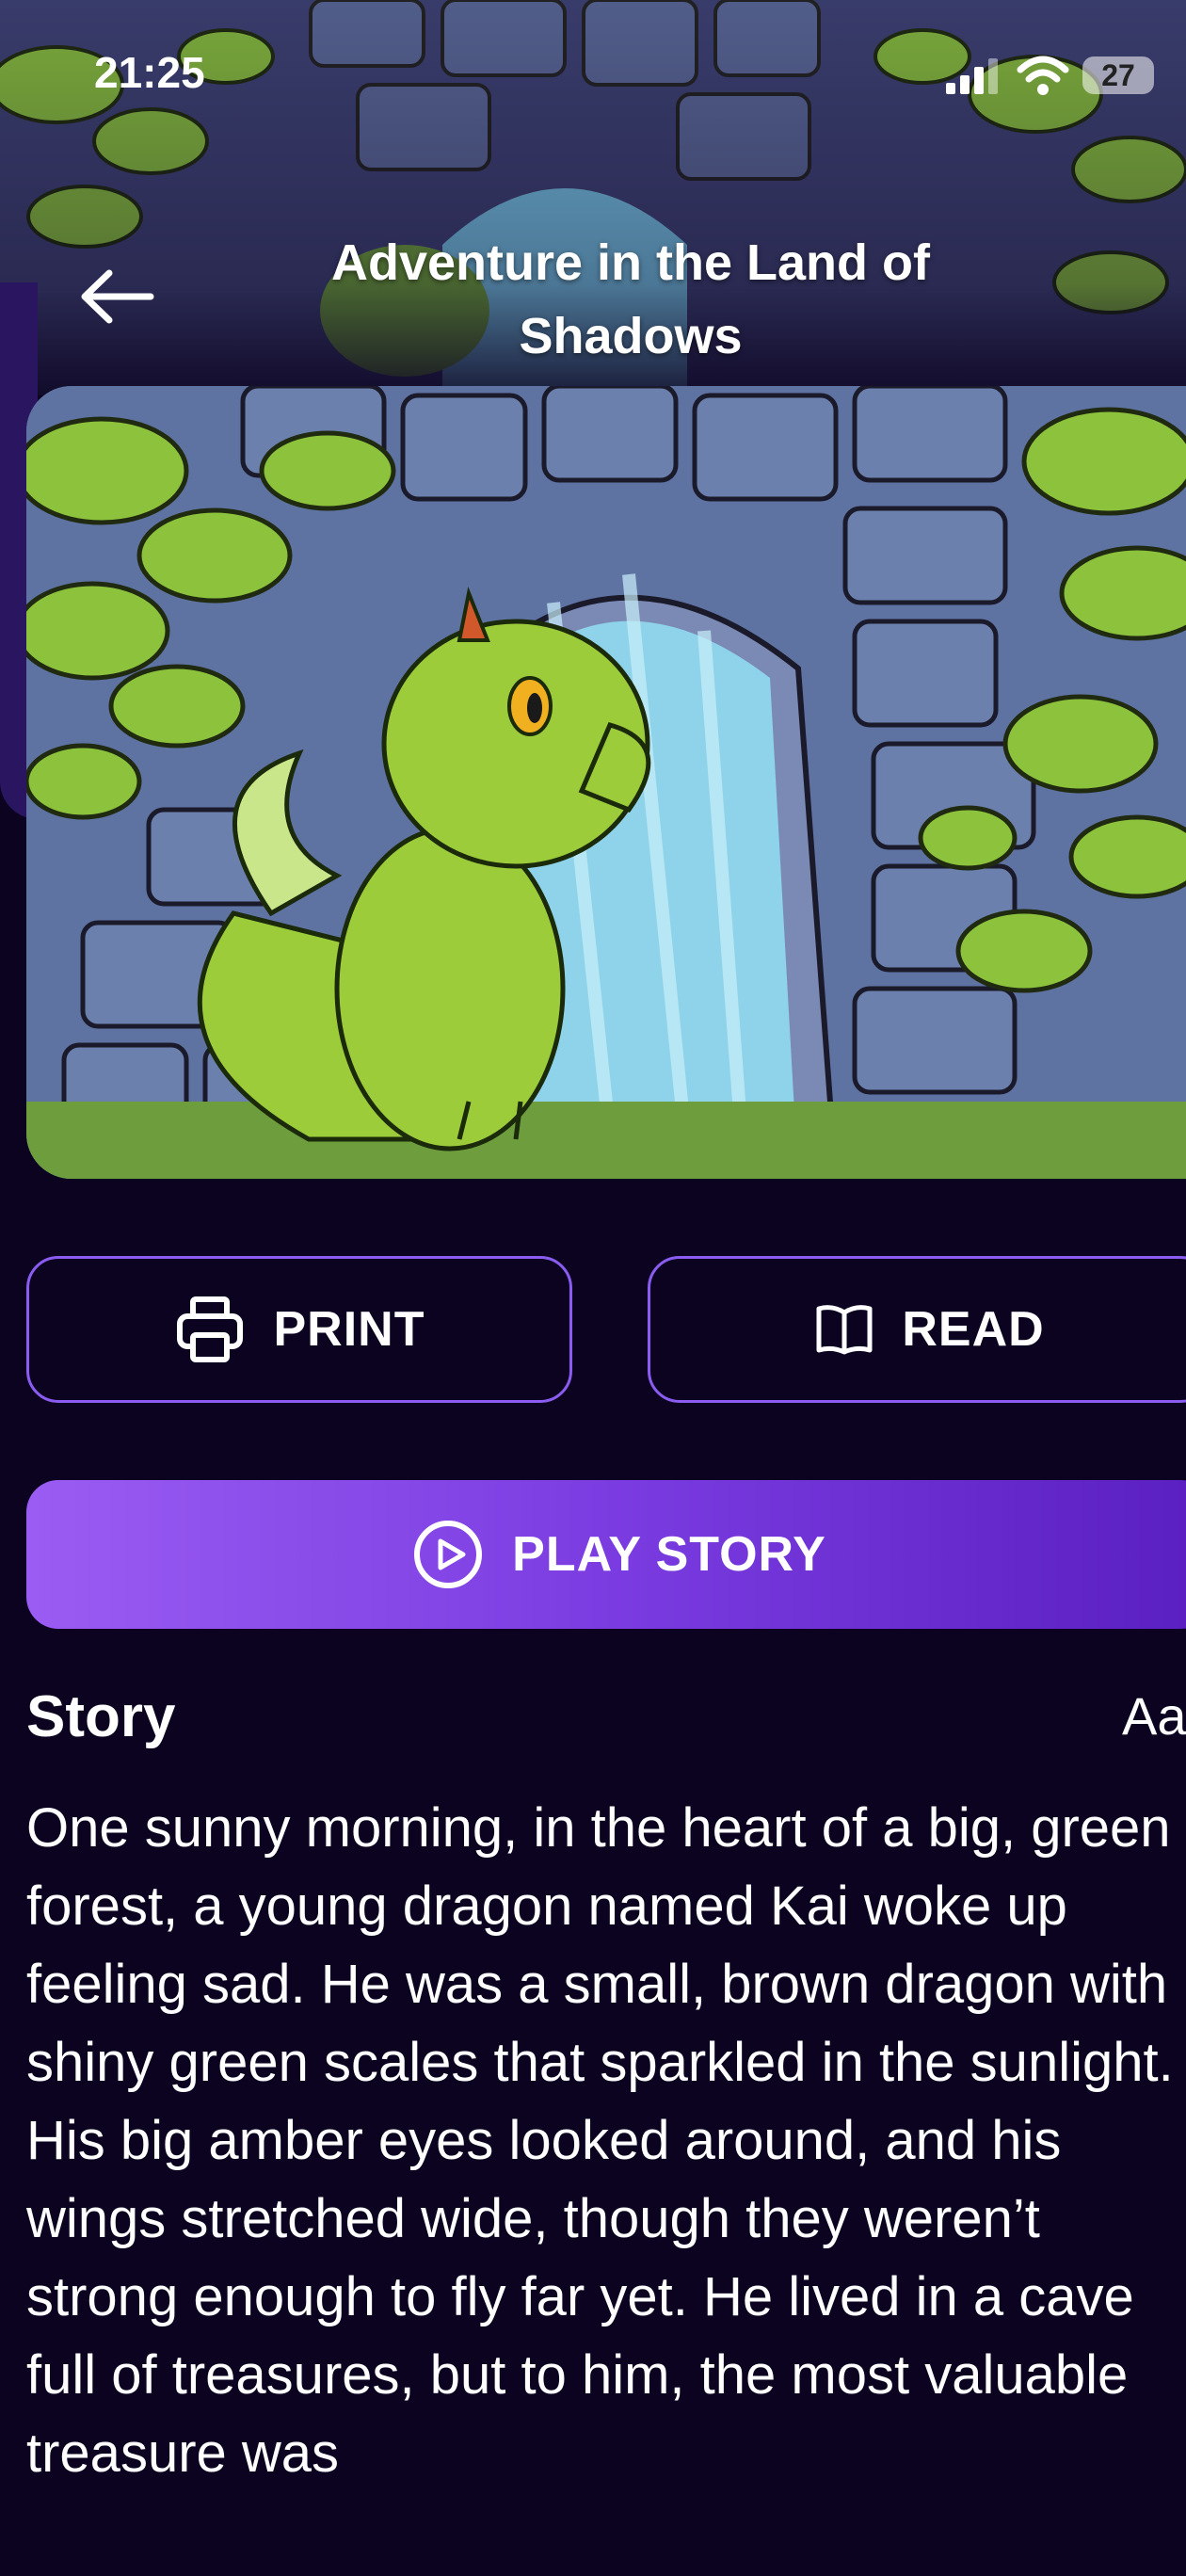 The height and width of the screenshot is (2576, 1186). I want to click on status-time: 21:25, so click(149, 72).